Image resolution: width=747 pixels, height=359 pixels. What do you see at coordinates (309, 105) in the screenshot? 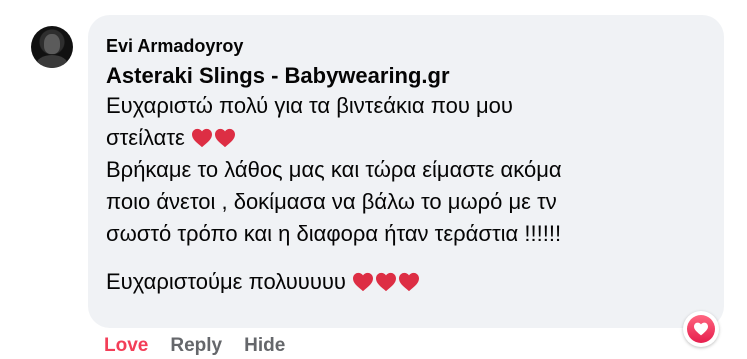
I see `comment-line-1-text: Ευχαριστώ πολύ για τα βιντεάκια που μου` at bounding box center [309, 105].